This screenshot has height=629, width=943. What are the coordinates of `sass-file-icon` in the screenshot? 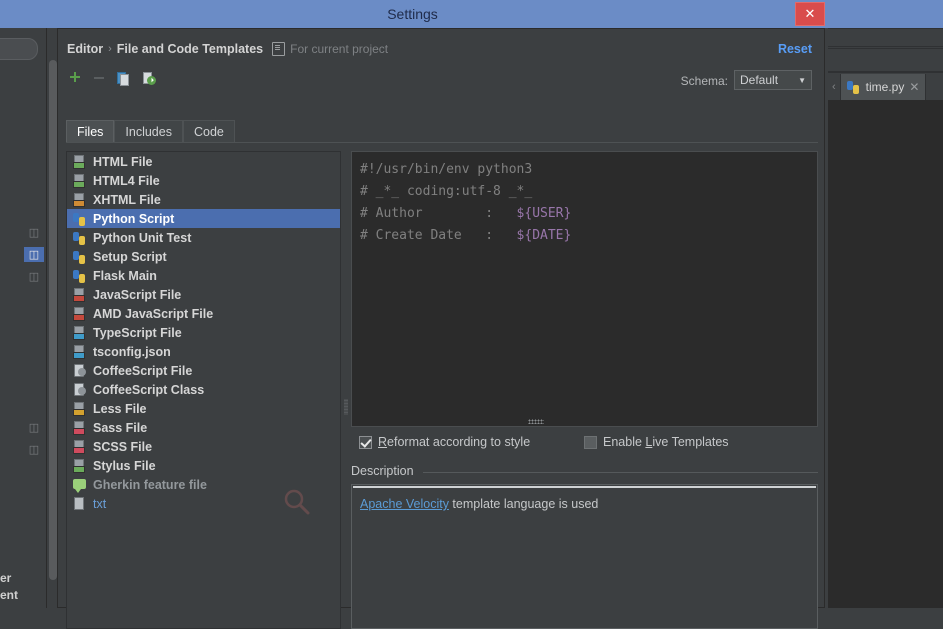 It's located at (80, 427).